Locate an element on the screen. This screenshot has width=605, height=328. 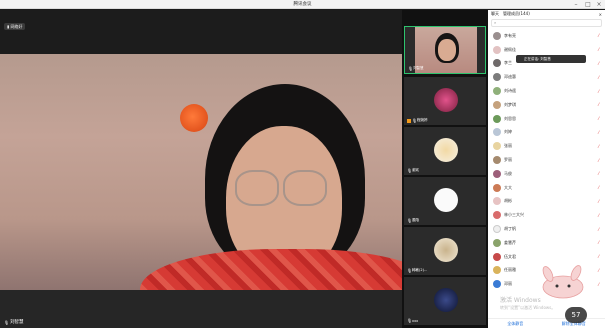
list-item: 姜慧芹 ⁄ is located at coordinates (546, 243).